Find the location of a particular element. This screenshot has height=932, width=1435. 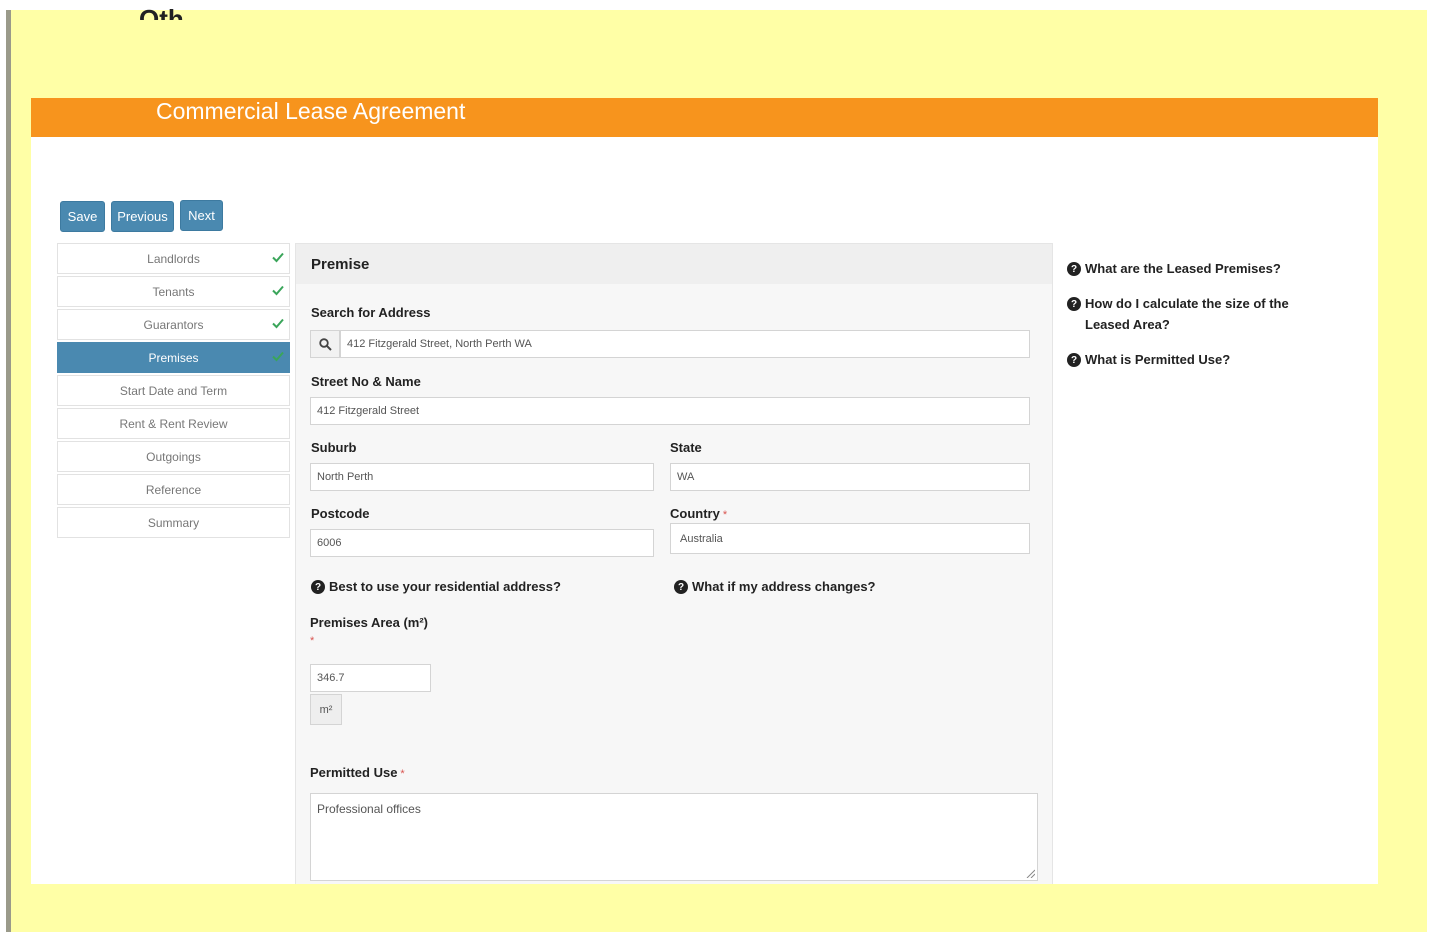

search-addon is located at coordinates (325, 344).